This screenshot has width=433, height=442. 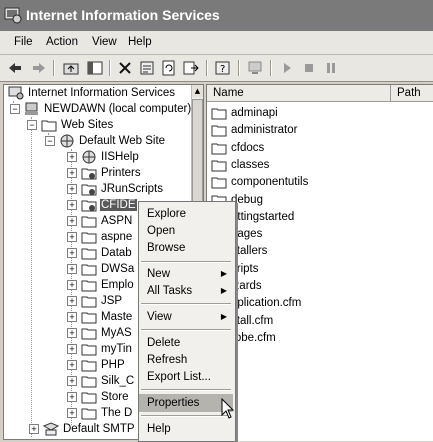 I want to click on list-item: adminapi, so click(x=244, y=113).